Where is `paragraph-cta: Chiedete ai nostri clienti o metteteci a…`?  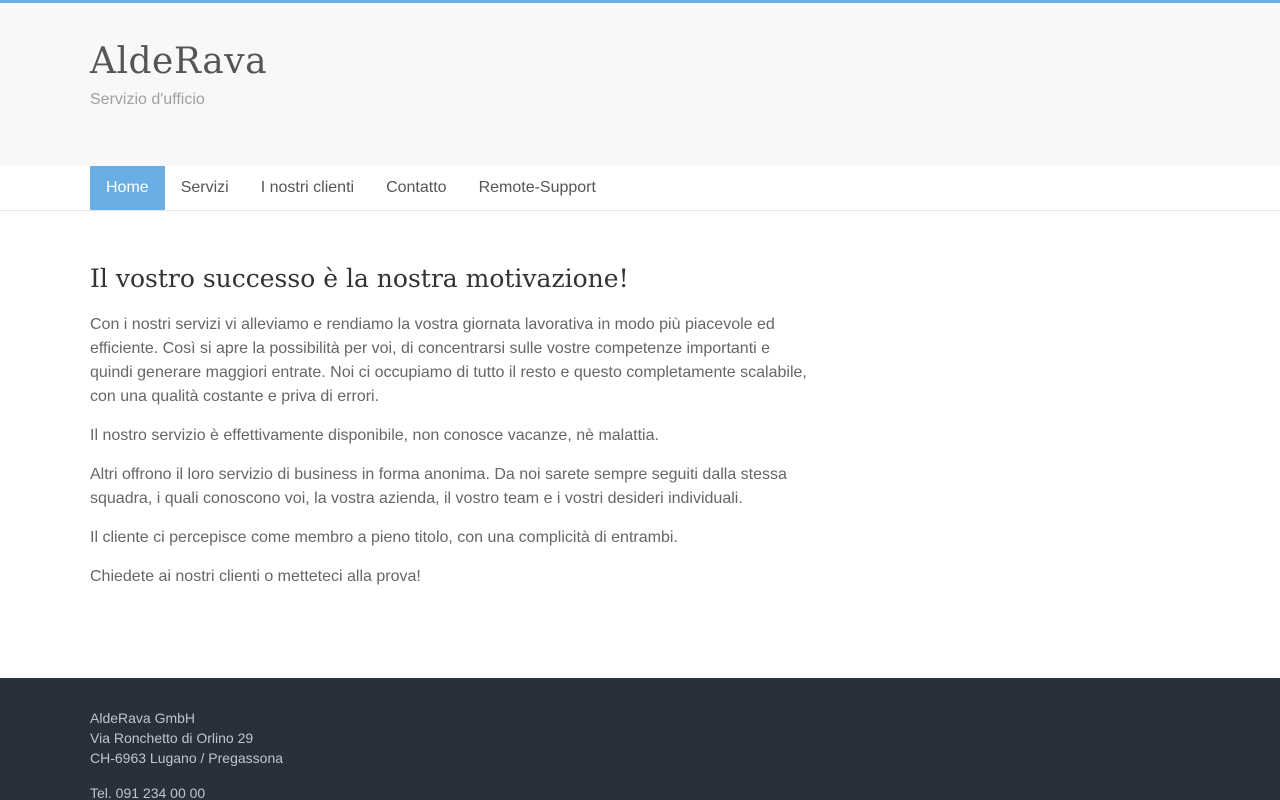 paragraph-cta: Chiedete ai nostri clienti o metteteci a… is located at coordinates (255, 576).